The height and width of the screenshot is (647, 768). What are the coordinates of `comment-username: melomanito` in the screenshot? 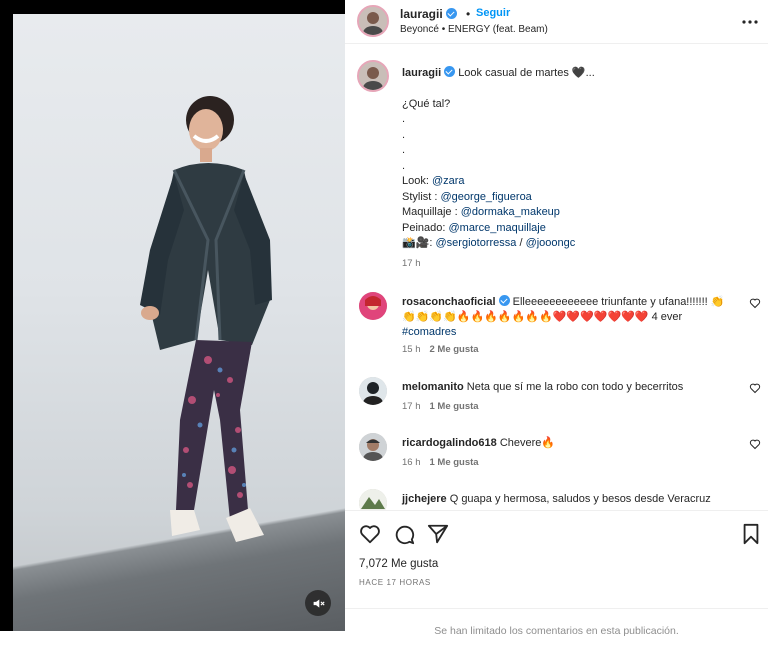 It's located at (433, 387).